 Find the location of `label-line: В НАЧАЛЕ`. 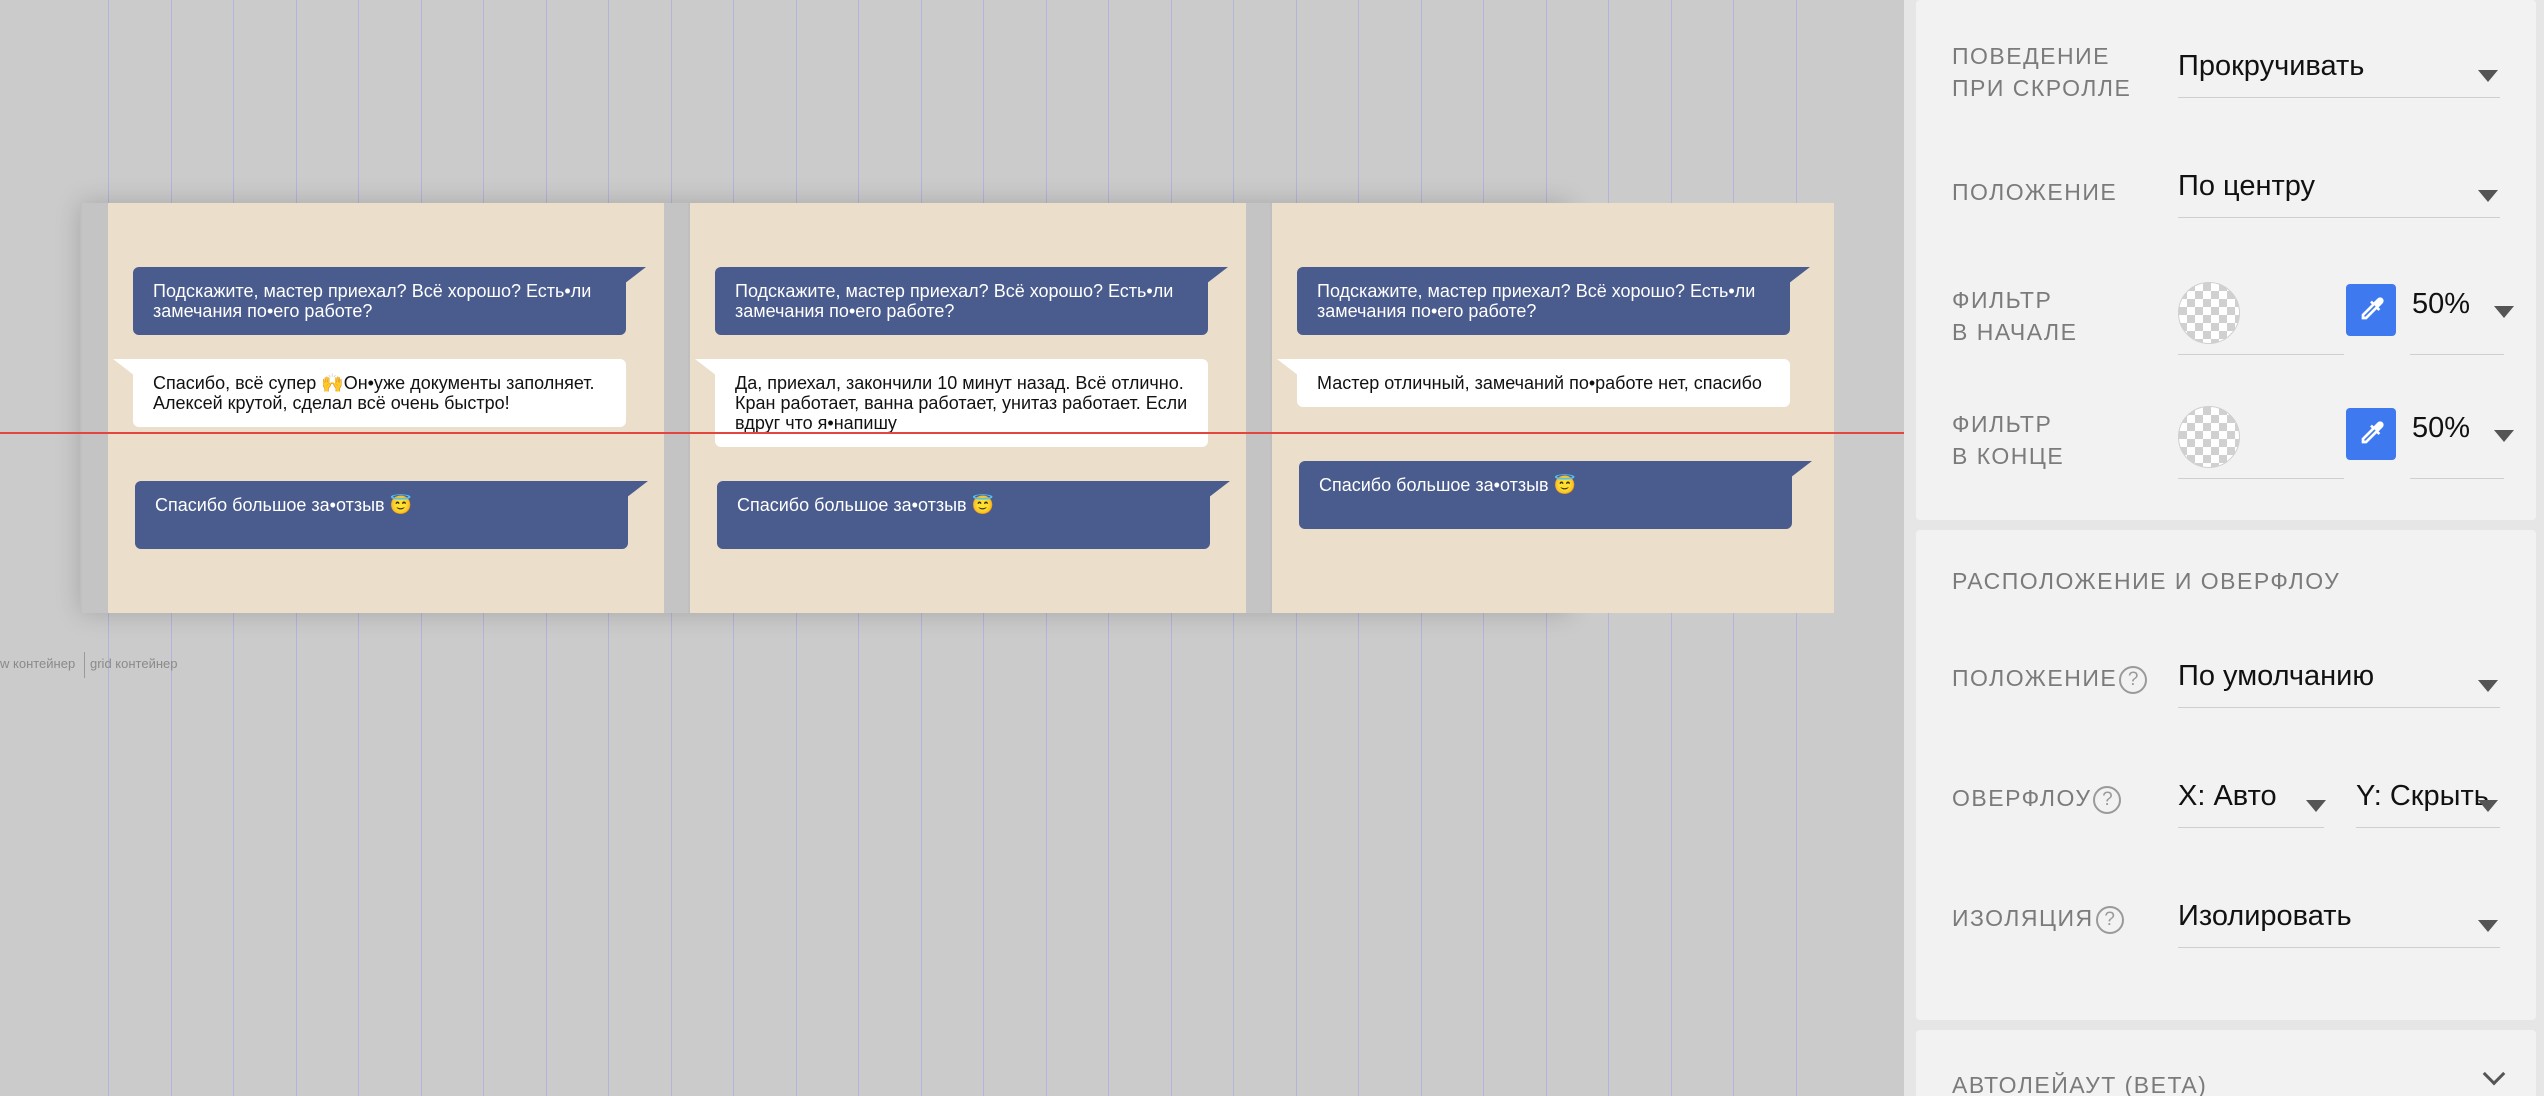

label-line: В НАЧАЛЕ is located at coordinates (2015, 332).